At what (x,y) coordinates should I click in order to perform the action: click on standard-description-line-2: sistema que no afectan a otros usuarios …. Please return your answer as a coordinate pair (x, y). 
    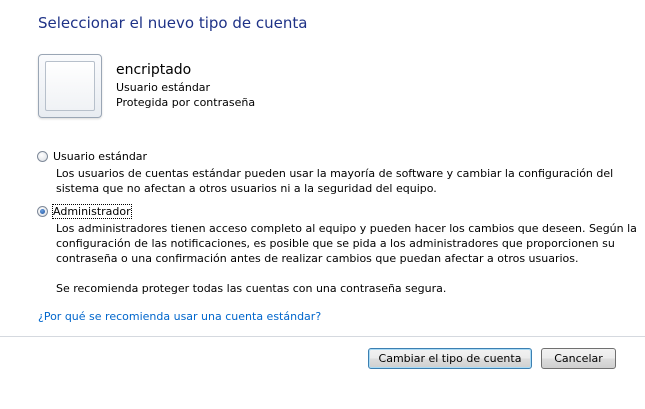
    Looking at the image, I should click on (246, 188).